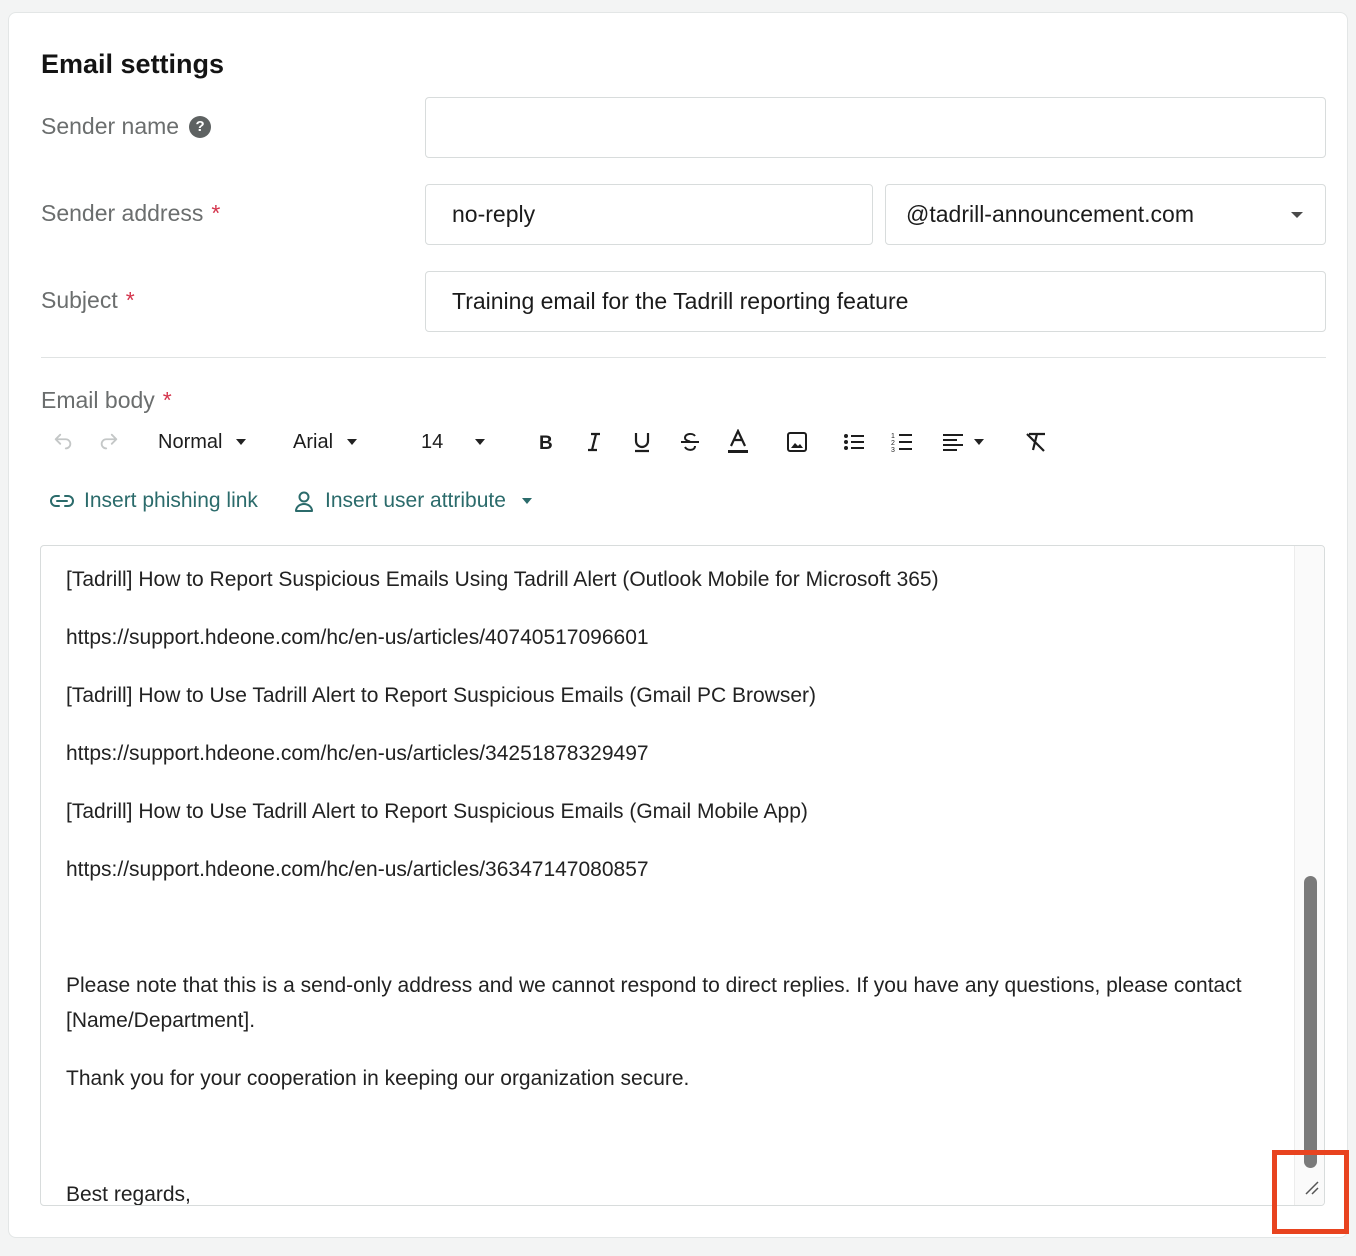  Describe the element at coordinates (79, 300) in the screenshot. I see `subject-label-text: Subject` at that location.